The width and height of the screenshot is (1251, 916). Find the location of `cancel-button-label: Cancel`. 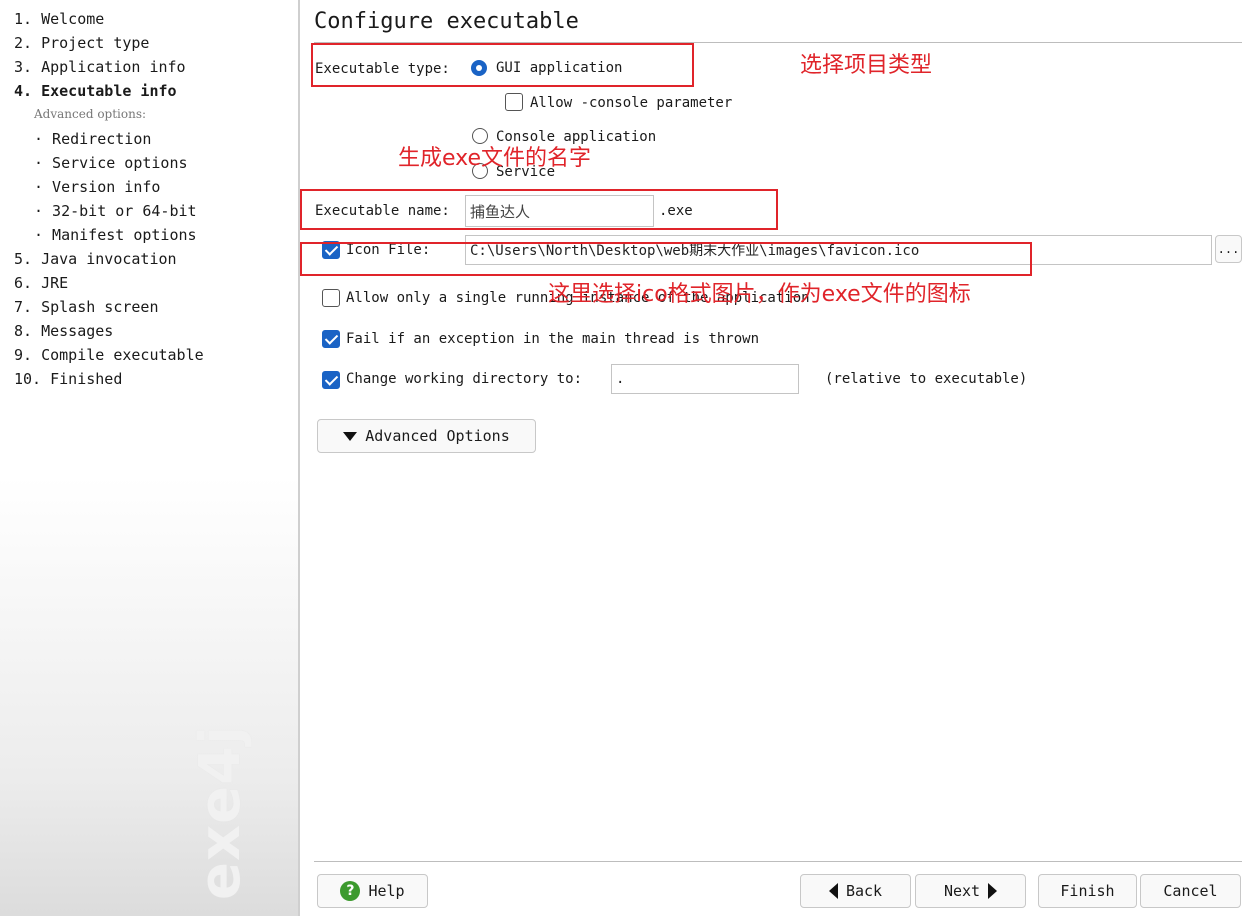

cancel-button-label: Cancel is located at coordinates (1190, 891).